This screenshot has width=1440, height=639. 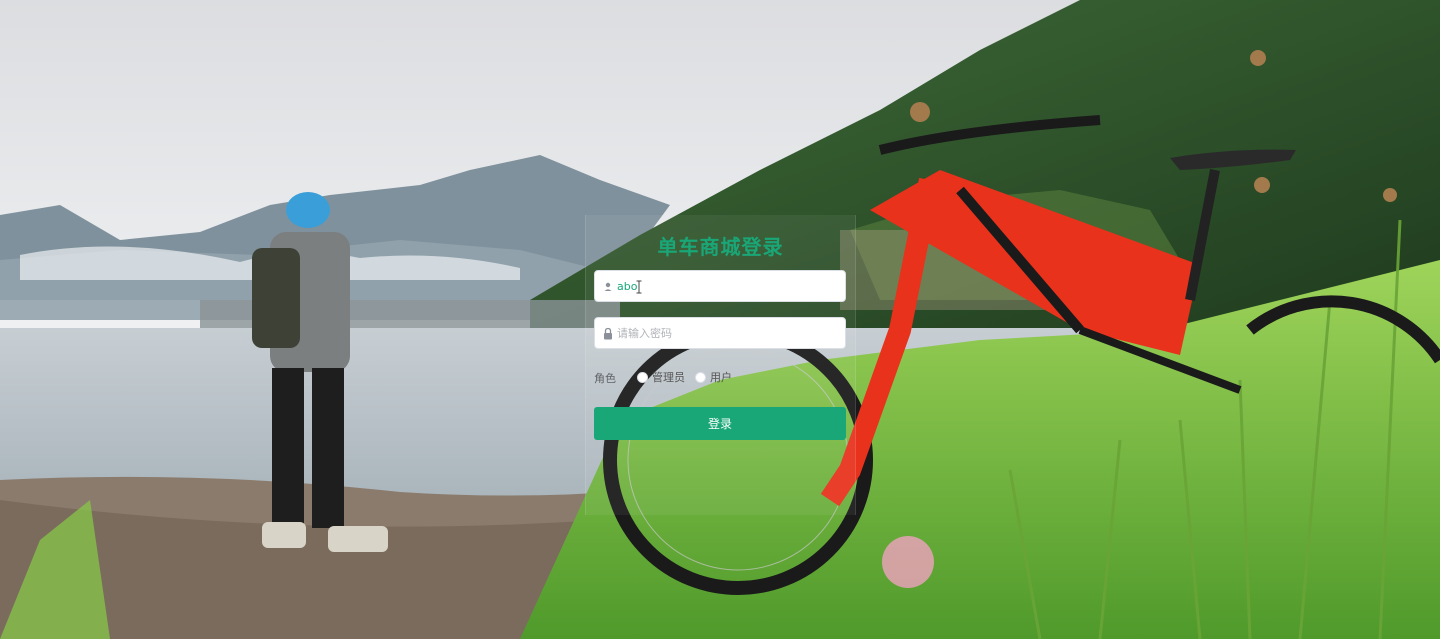 What do you see at coordinates (720, 247) in the screenshot?
I see `login-title: 单车商城登录` at bounding box center [720, 247].